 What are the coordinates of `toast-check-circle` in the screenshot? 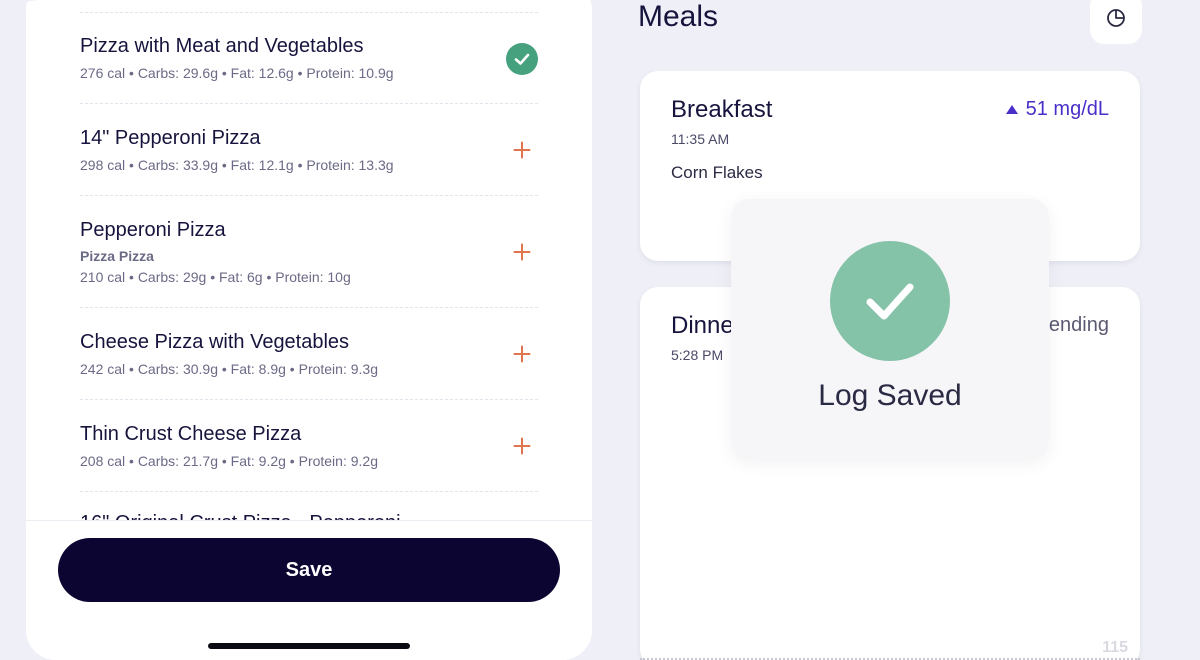 It's located at (890, 301).